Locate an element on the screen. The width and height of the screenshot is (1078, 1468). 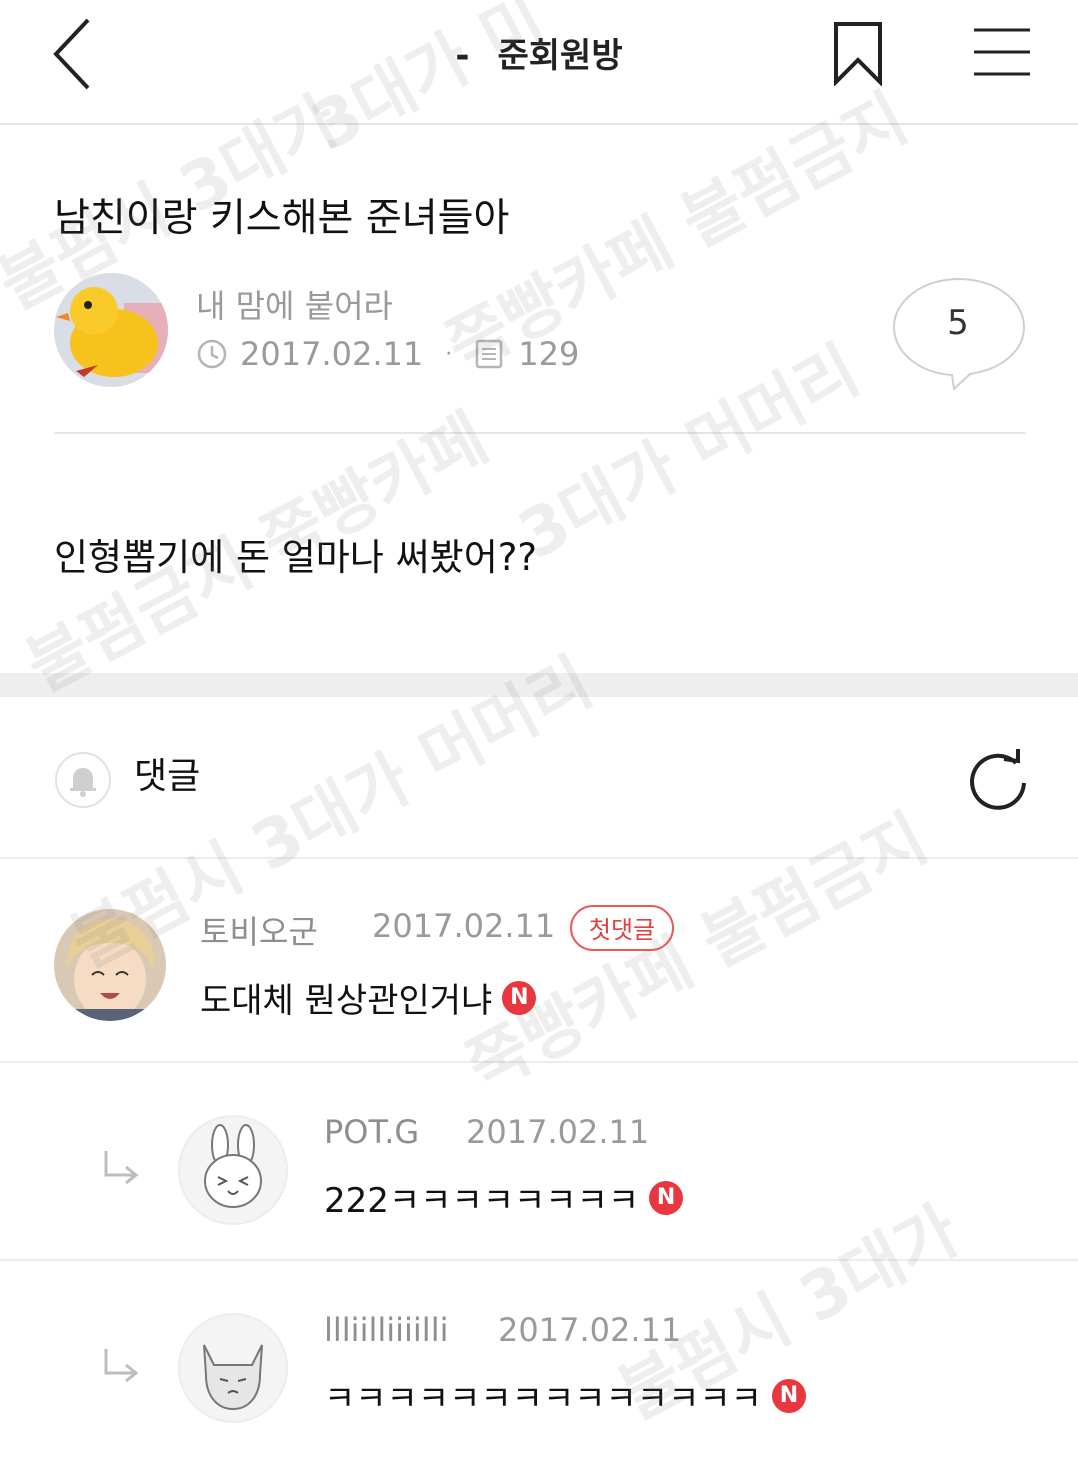
post-divider is located at coordinates (540, 433).